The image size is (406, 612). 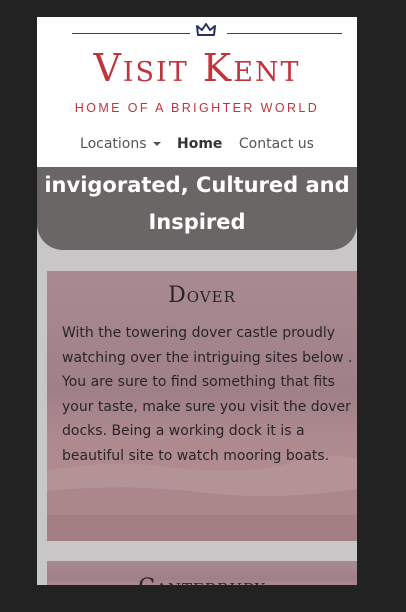 I want to click on site-tagline: HOME OF A BRIGHTER WORLD, so click(x=197, y=108).